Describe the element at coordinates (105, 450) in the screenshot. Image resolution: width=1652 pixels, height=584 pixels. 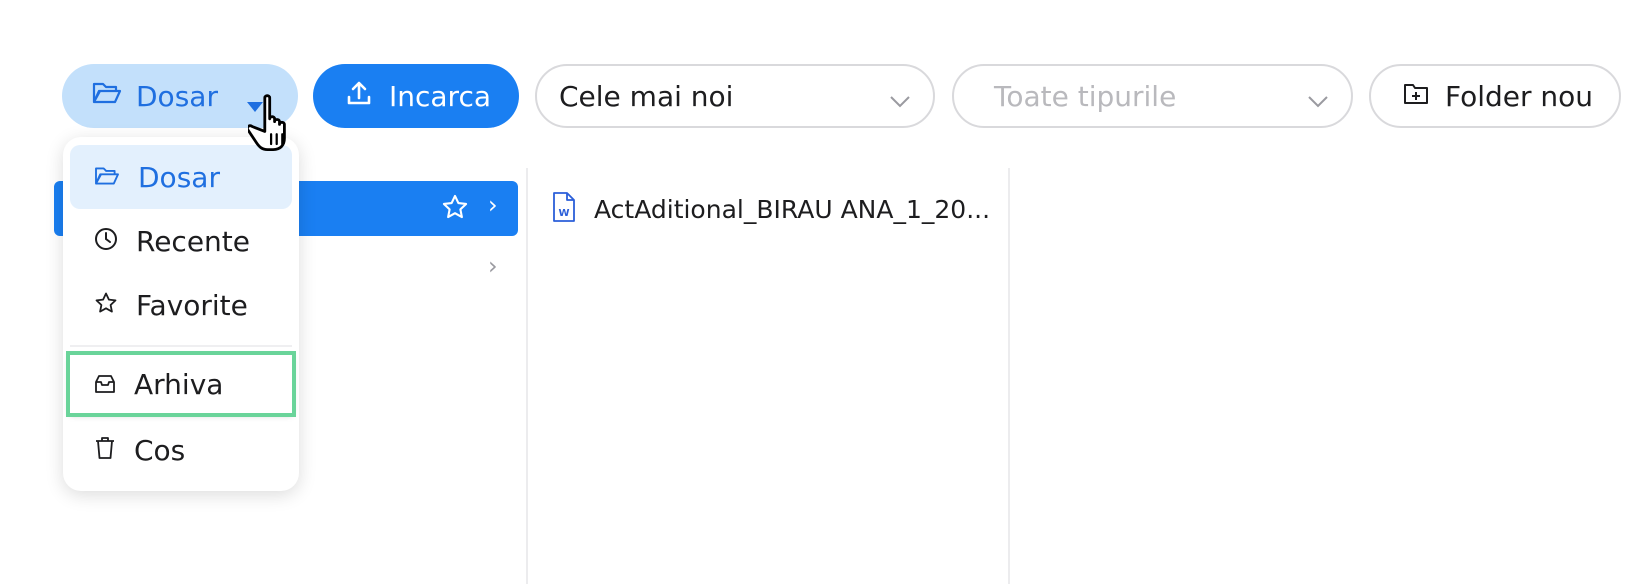
I see `trash-icon` at that location.